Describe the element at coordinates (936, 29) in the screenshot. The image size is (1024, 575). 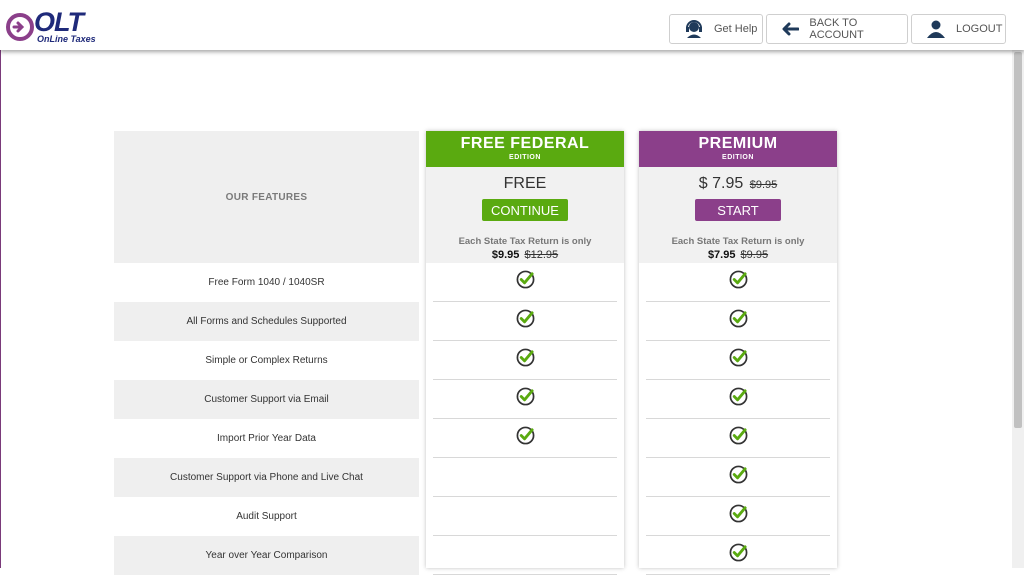
I see `user-icon` at that location.